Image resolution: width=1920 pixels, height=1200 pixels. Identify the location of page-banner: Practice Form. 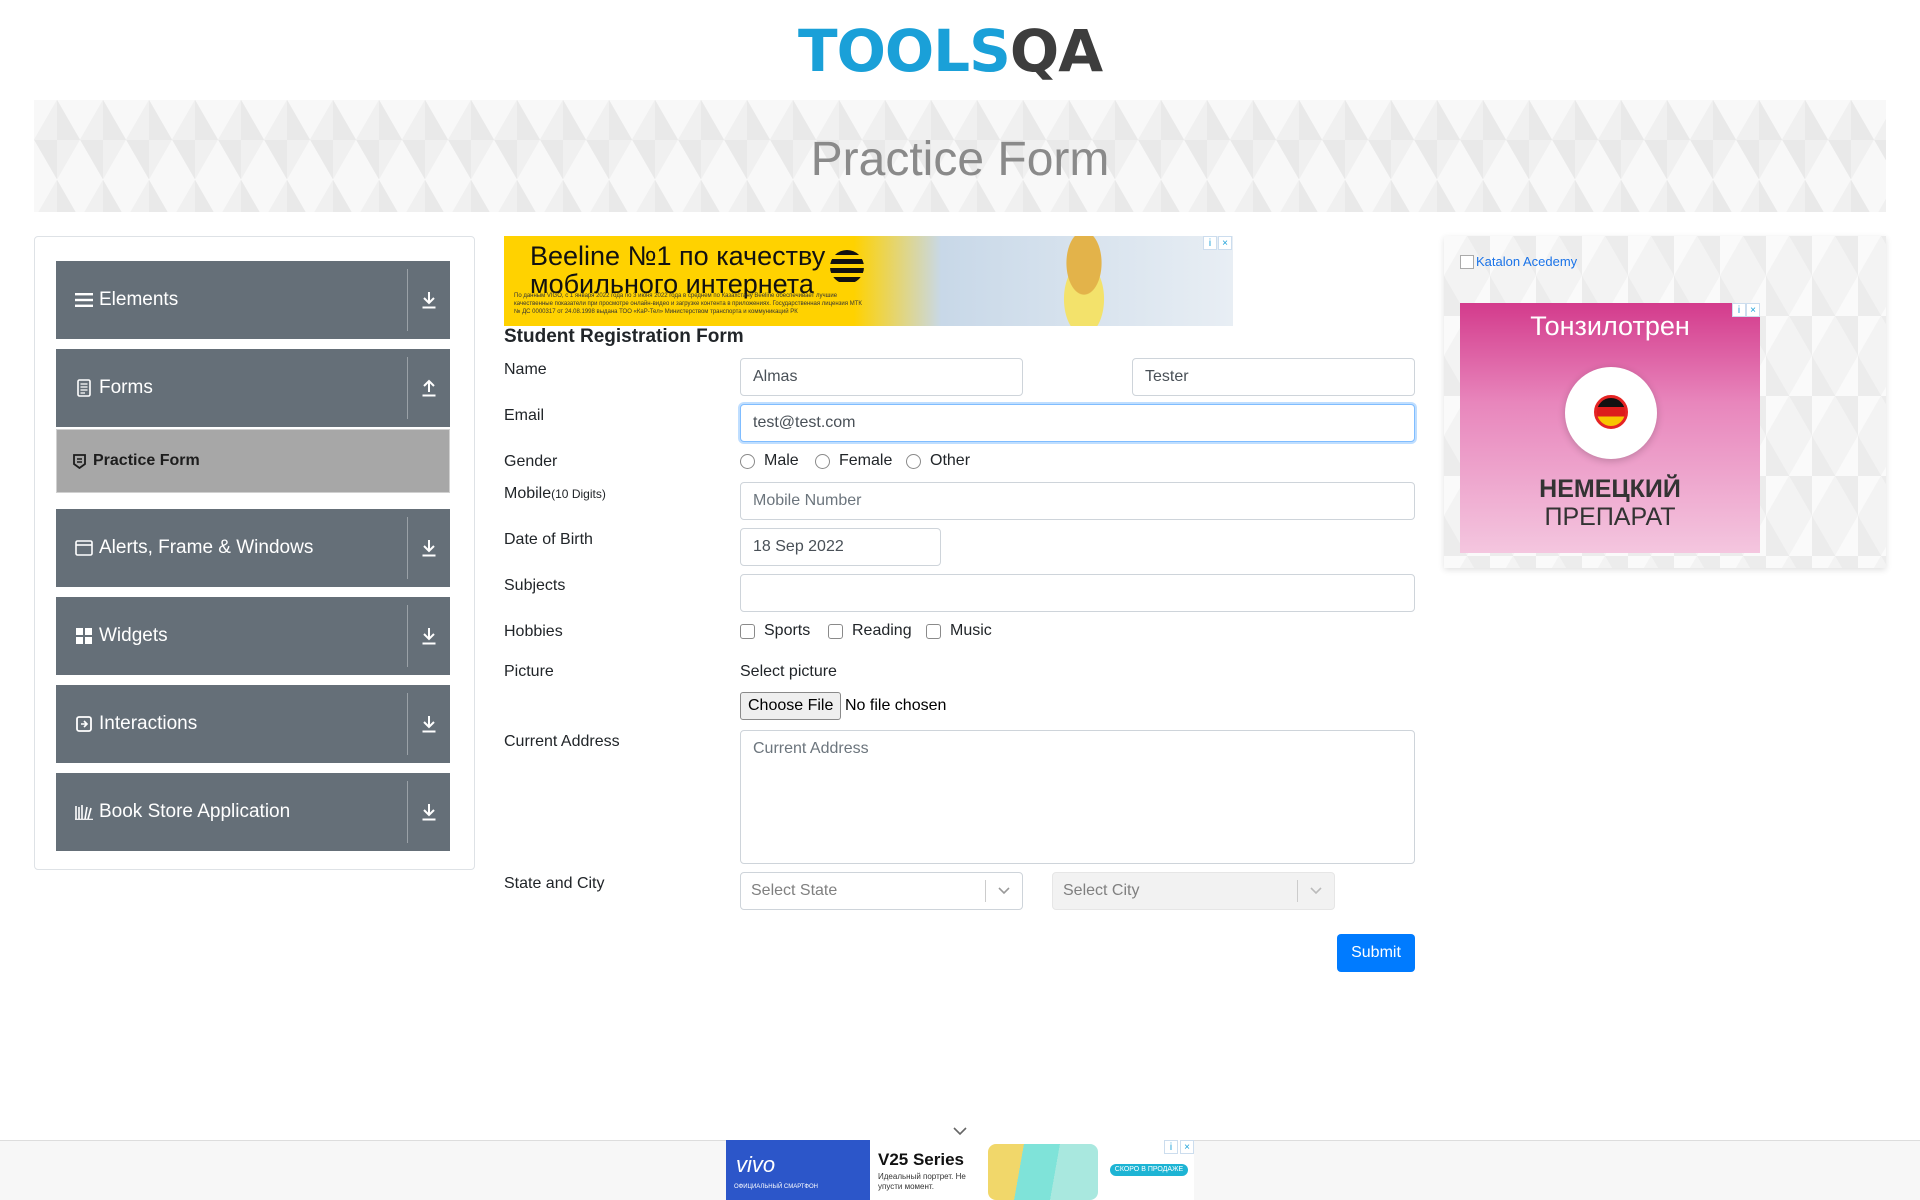
(960, 156).